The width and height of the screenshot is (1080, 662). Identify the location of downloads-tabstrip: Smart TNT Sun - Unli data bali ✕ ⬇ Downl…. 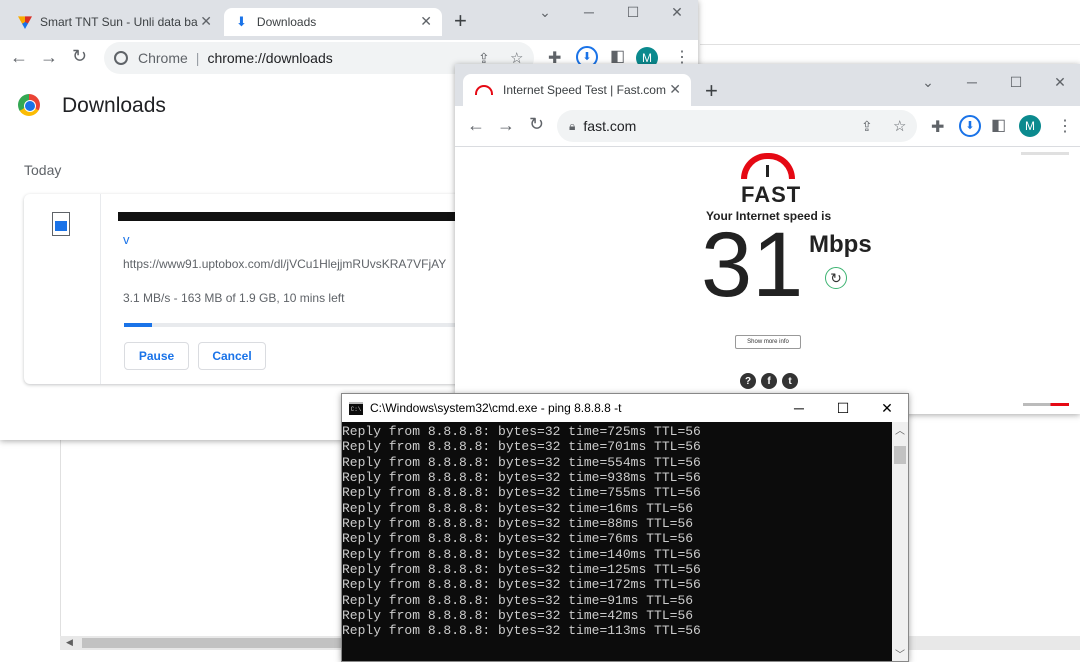
(349, 20).